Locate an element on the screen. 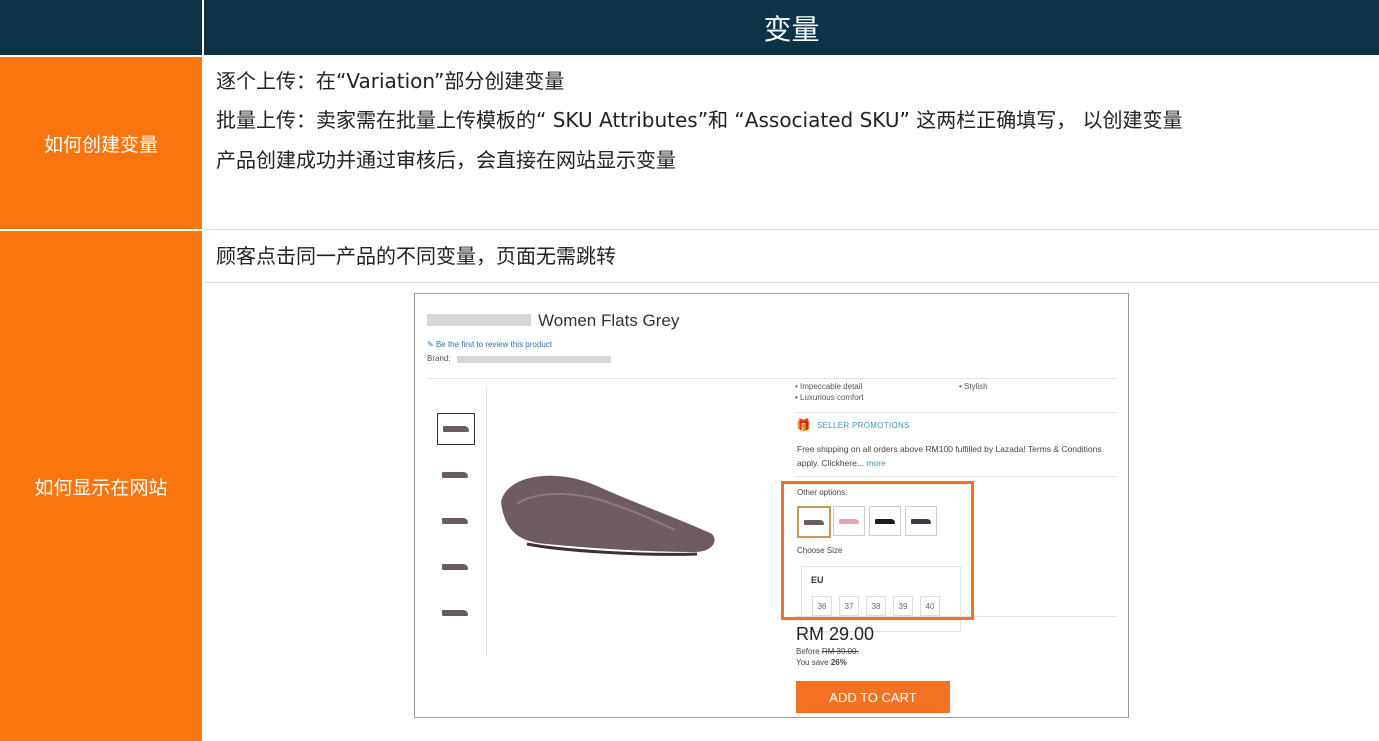 The image size is (1379, 741). gift-icon: 🎁 is located at coordinates (803, 425).